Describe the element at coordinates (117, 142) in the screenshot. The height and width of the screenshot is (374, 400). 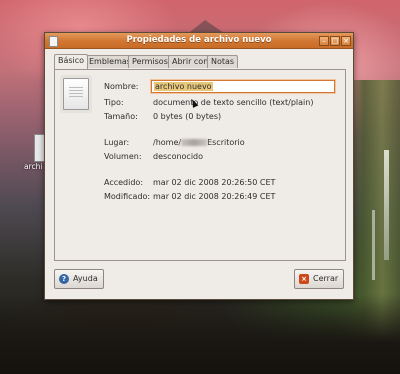
I see `location-label: Lugar:` at that location.